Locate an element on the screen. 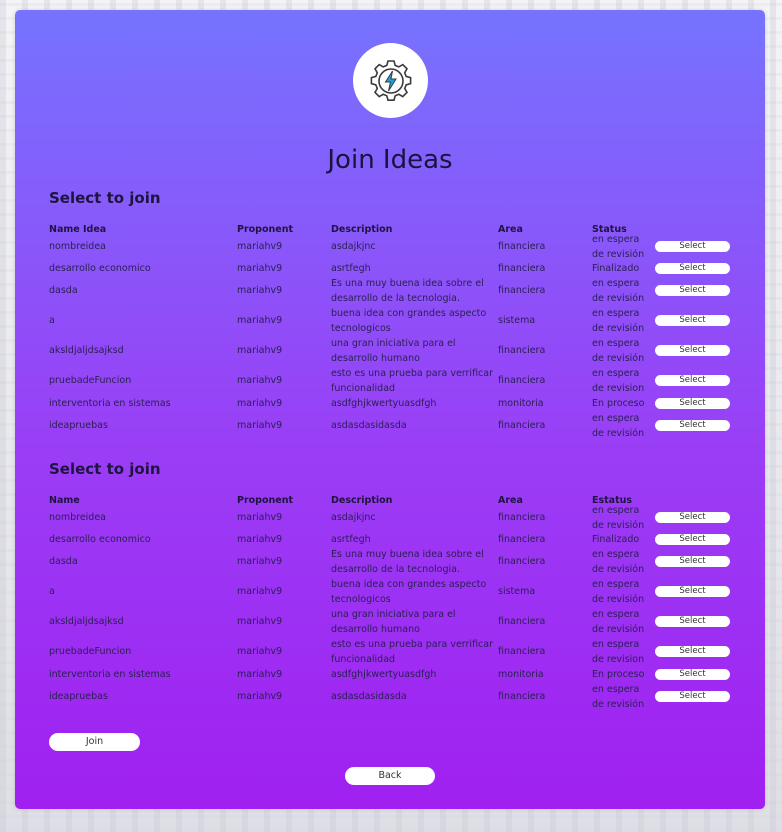  header-name: Name Idea is located at coordinates (78, 229).